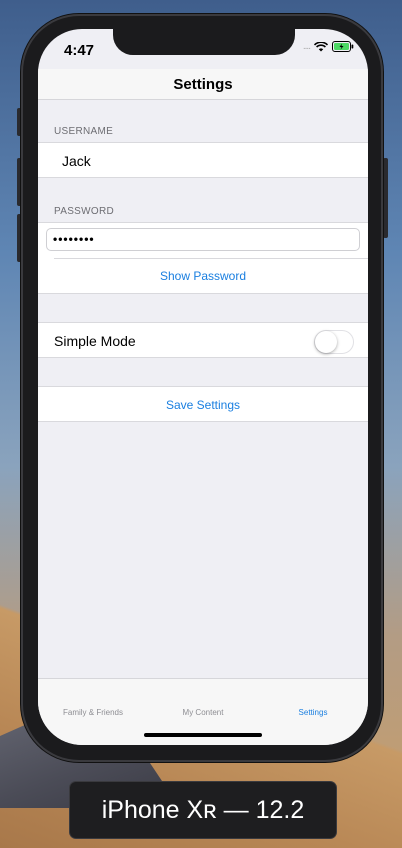  What do you see at coordinates (95, 341) in the screenshot?
I see `simple-mode-label: Simple Mode` at bounding box center [95, 341].